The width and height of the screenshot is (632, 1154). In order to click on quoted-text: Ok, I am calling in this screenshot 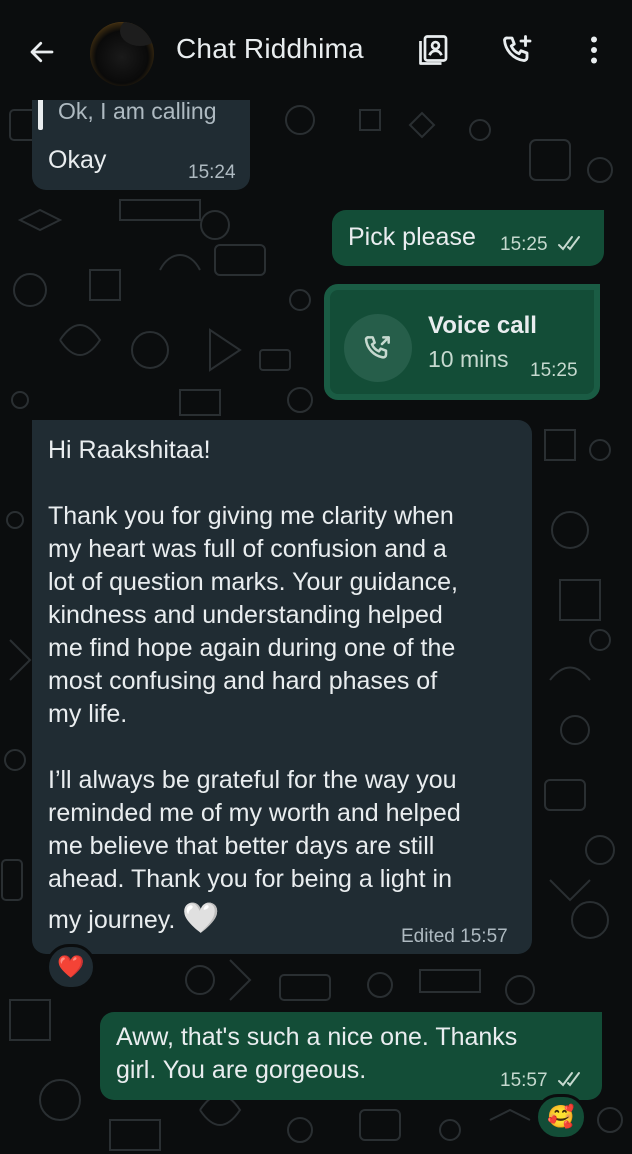, I will do `click(137, 111)`.